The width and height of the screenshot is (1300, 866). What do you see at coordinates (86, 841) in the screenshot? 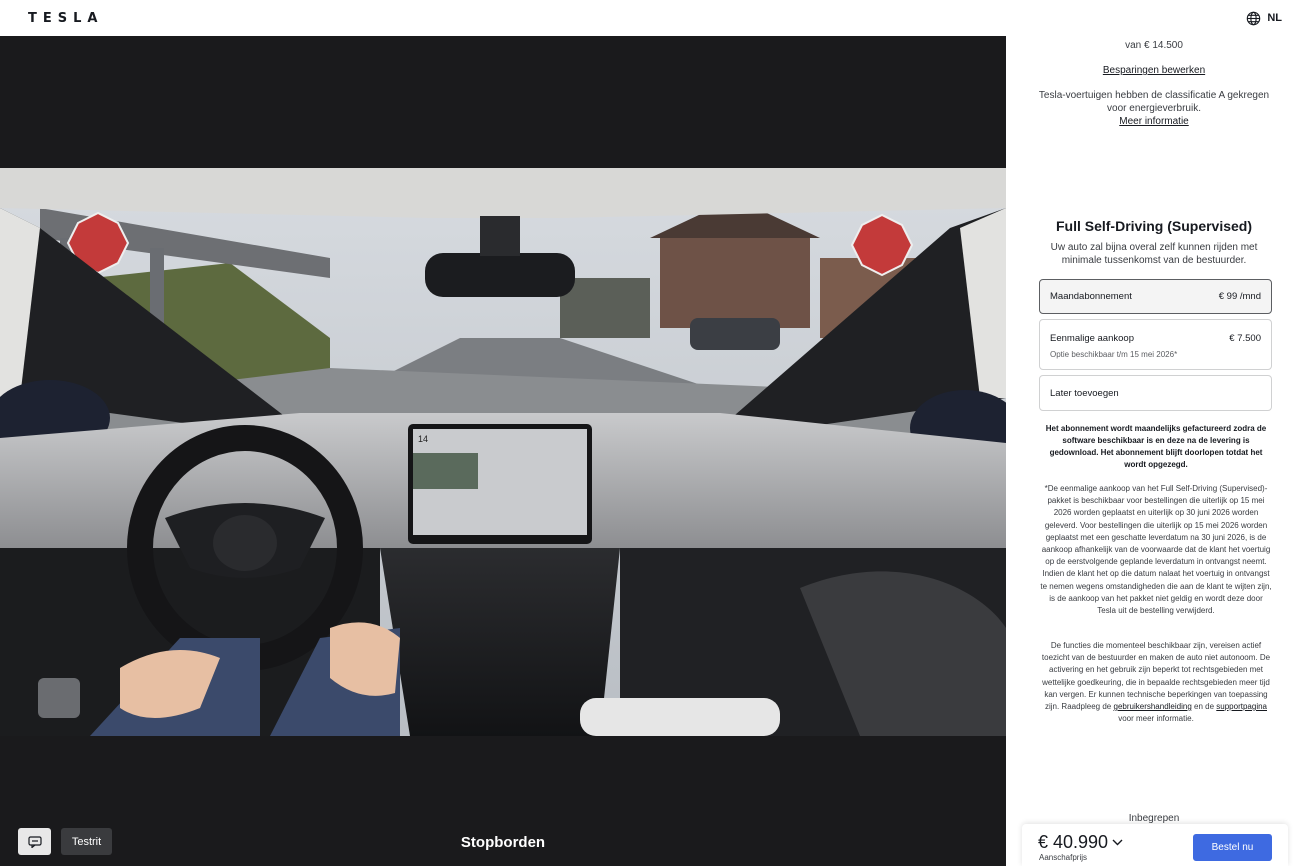
I see `testdrive-button: Testrit` at bounding box center [86, 841].